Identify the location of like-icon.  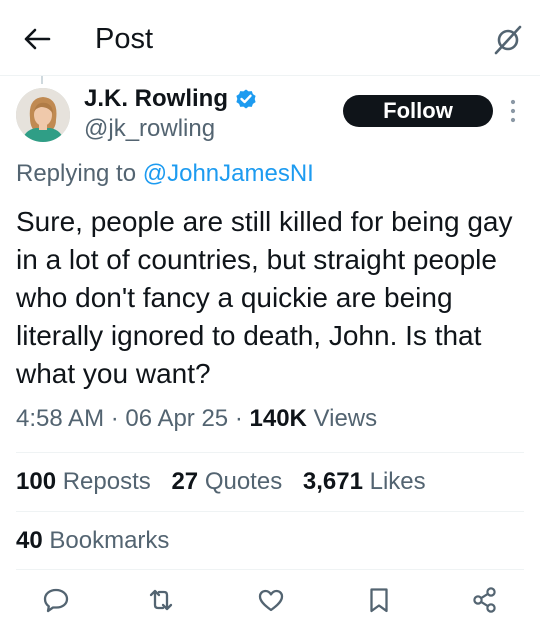
(271, 600).